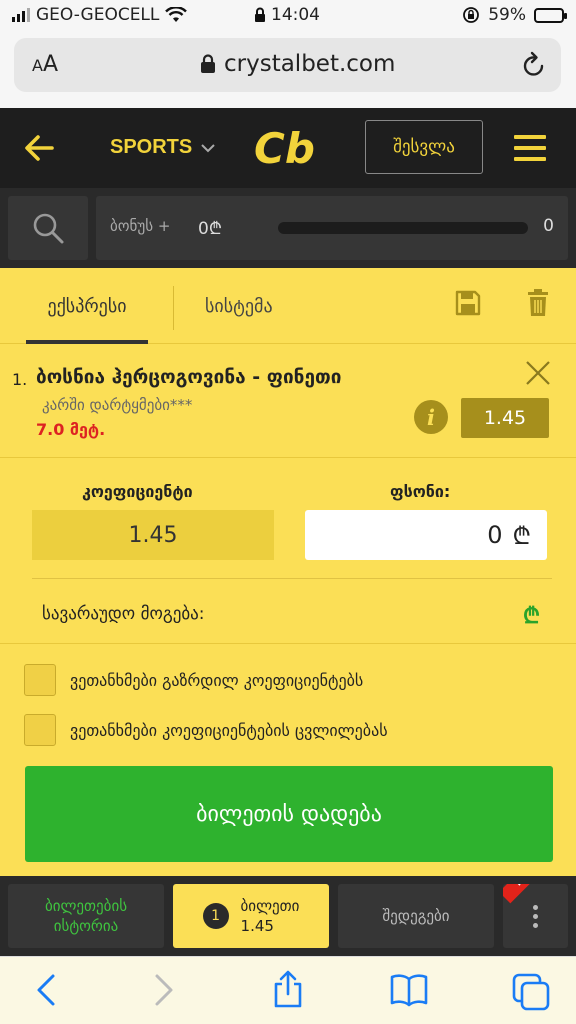 Image resolution: width=576 pixels, height=1024 pixels. Describe the element at coordinates (424, 147) in the screenshot. I see `login-button: შესვლა` at that location.